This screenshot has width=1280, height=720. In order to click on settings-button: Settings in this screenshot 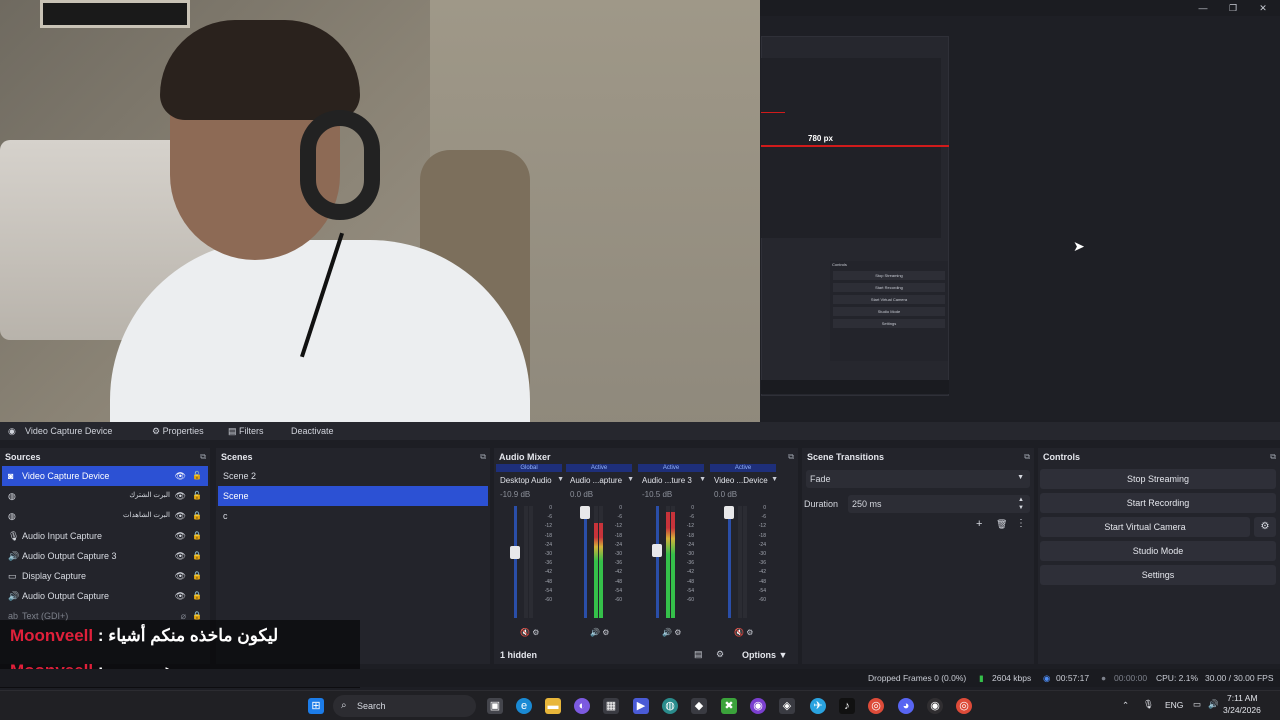, I will do `click(1158, 575)`.